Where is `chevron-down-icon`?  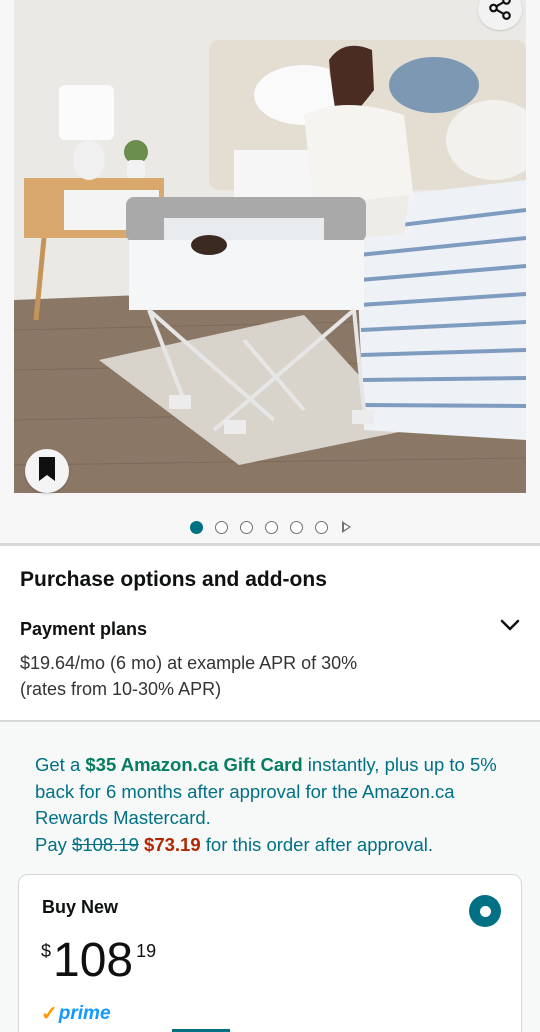
chevron-down-icon is located at coordinates (510, 625).